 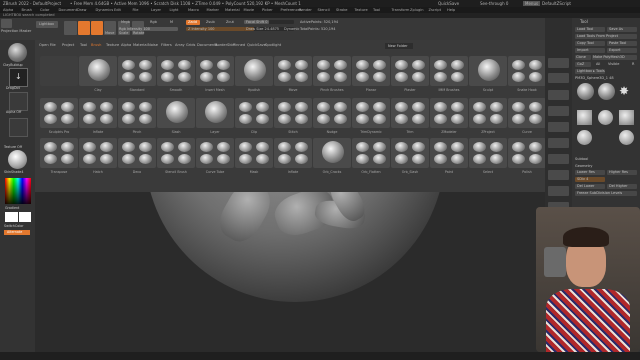 What do you see at coordinates (6, 23) in the screenshot?
I see `projection-master-button` at bounding box center [6, 23].